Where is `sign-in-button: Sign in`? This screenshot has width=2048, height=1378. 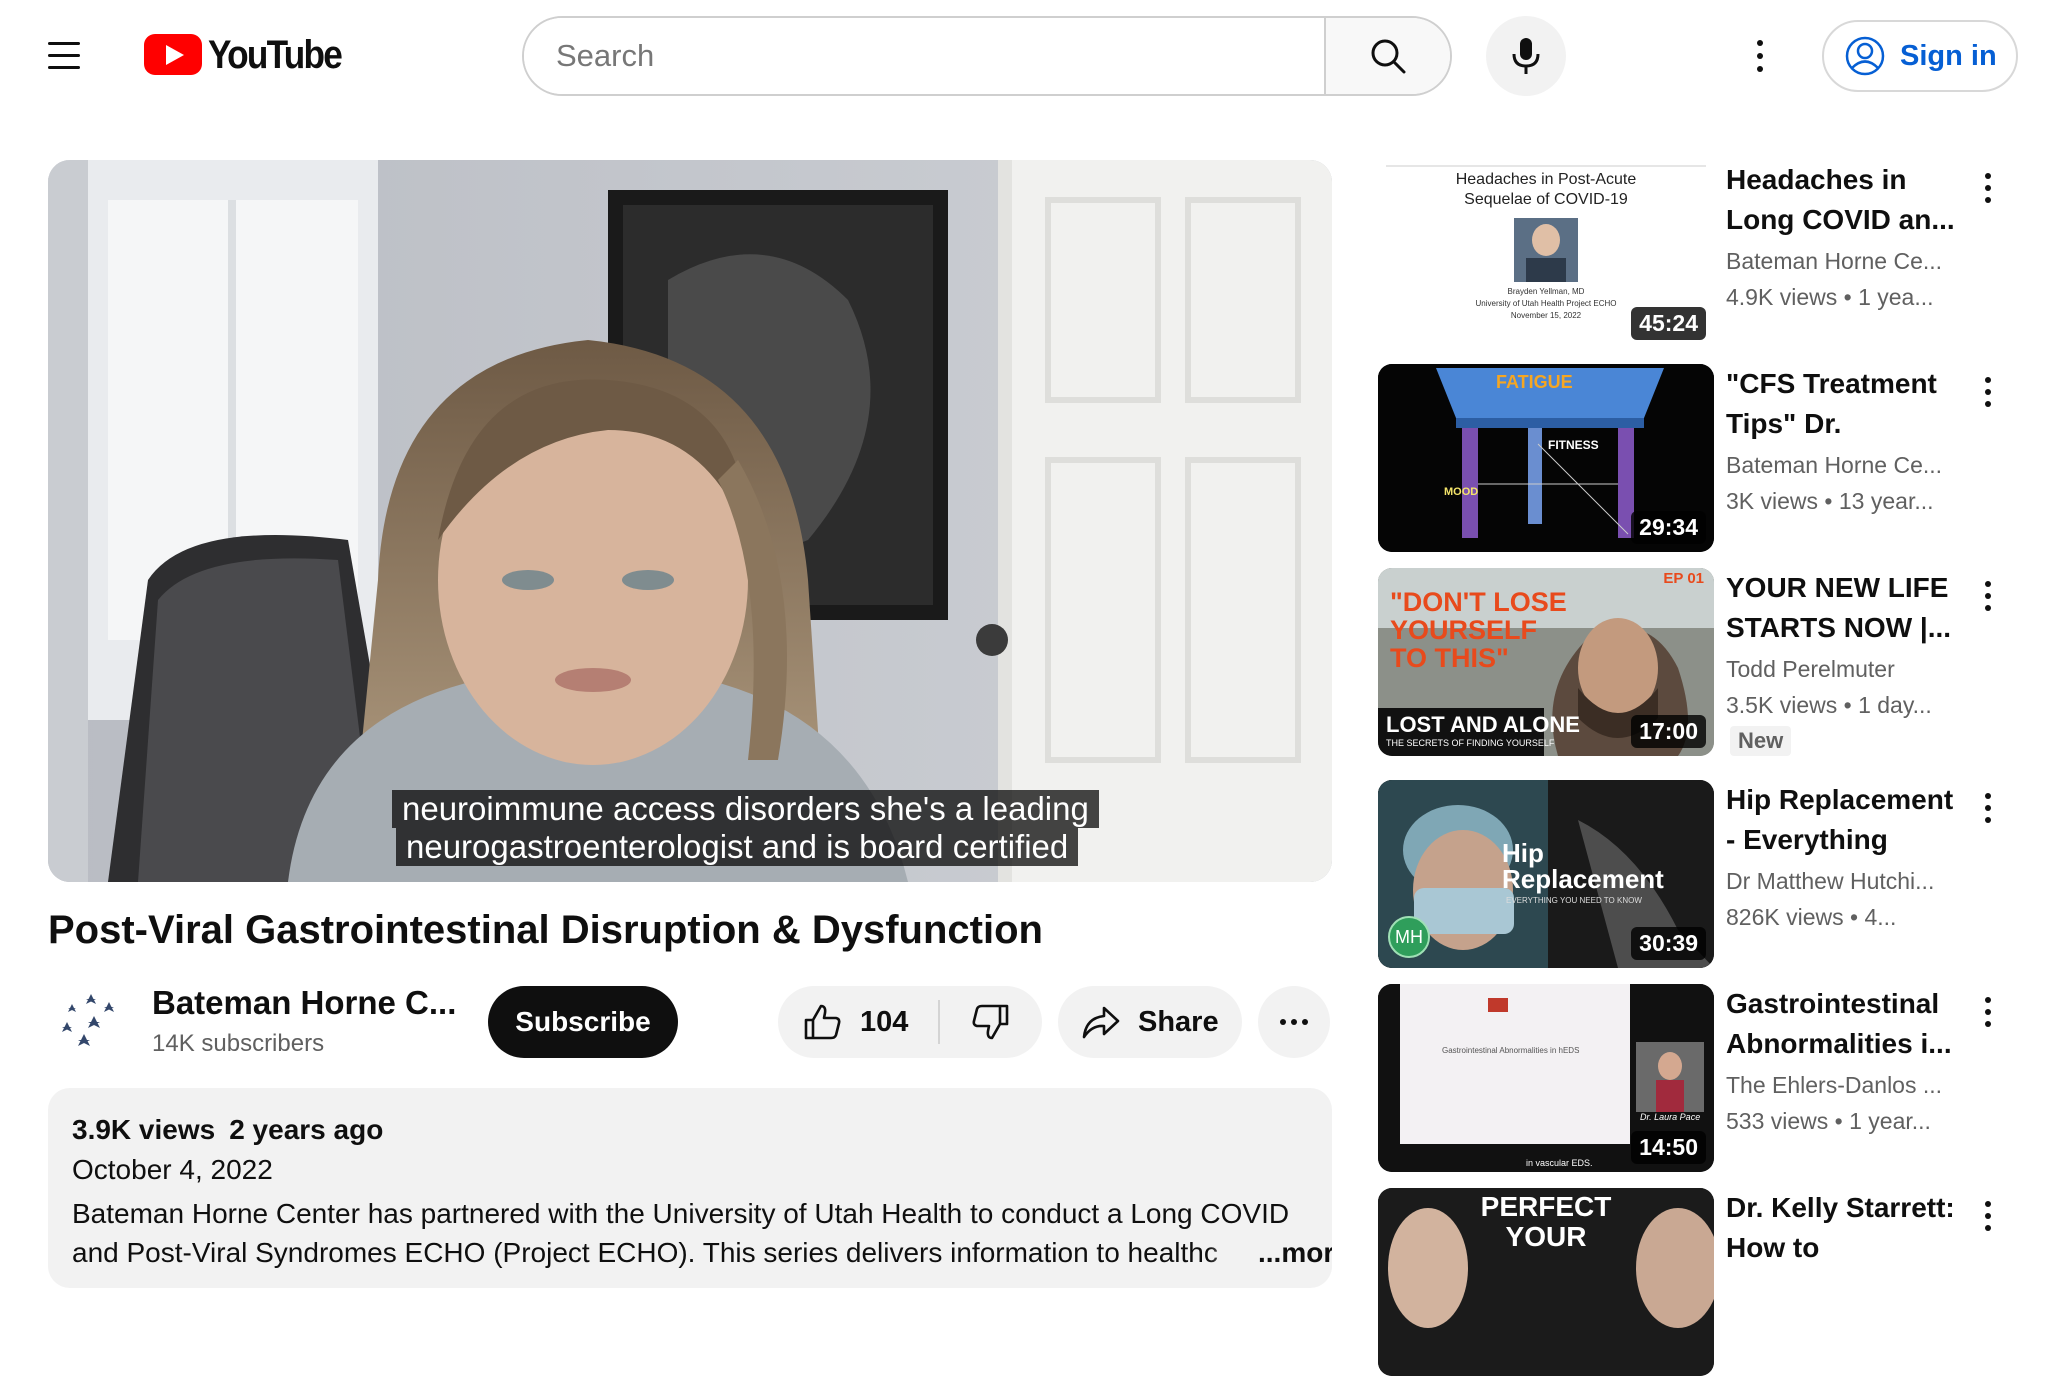
sign-in-button: Sign in is located at coordinates (1920, 56).